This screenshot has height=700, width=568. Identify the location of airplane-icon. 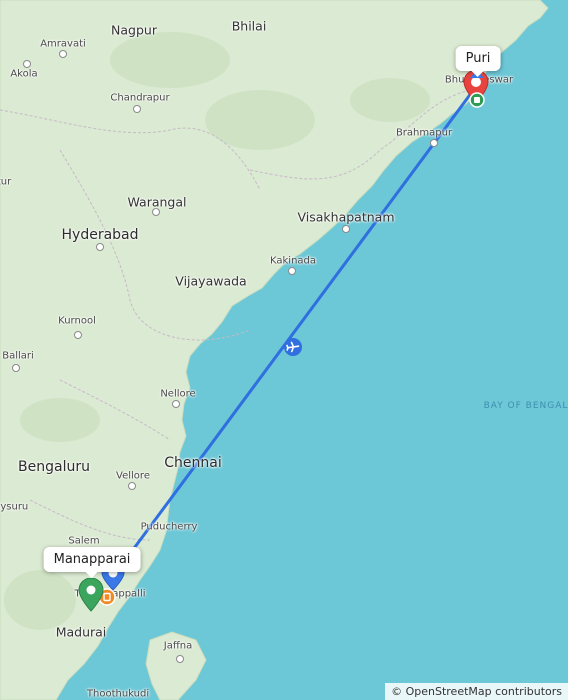
(293, 347).